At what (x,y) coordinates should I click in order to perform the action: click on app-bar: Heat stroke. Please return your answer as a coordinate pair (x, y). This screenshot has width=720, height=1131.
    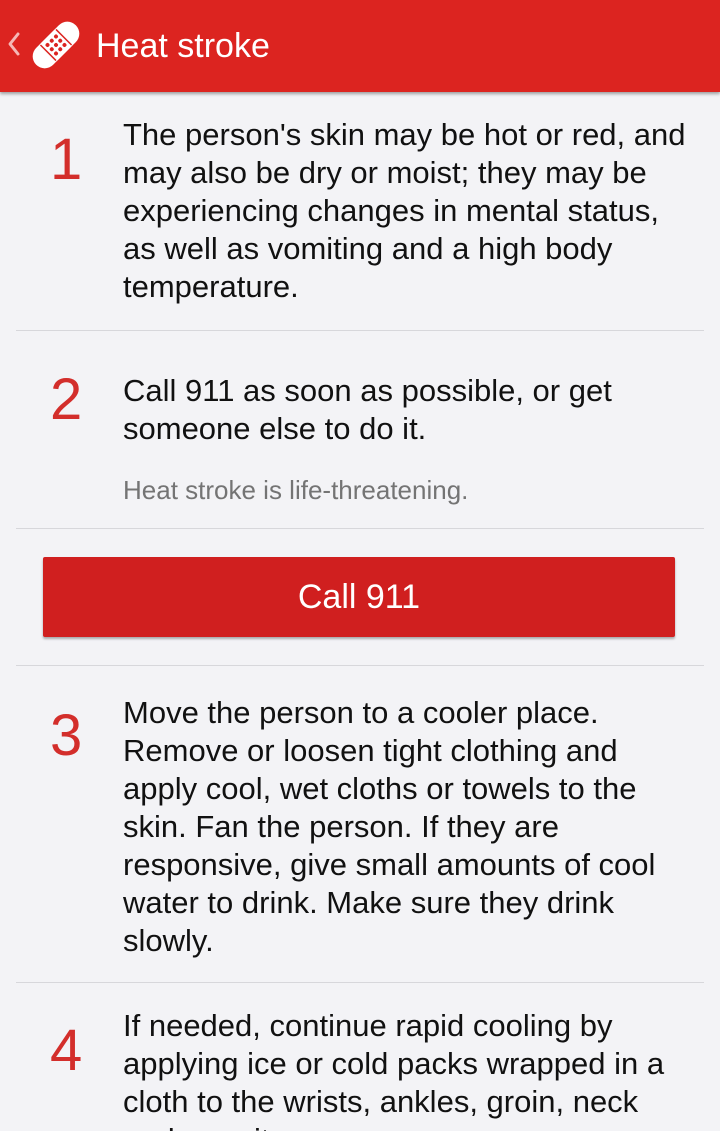
    Looking at the image, I should click on (360, 46).